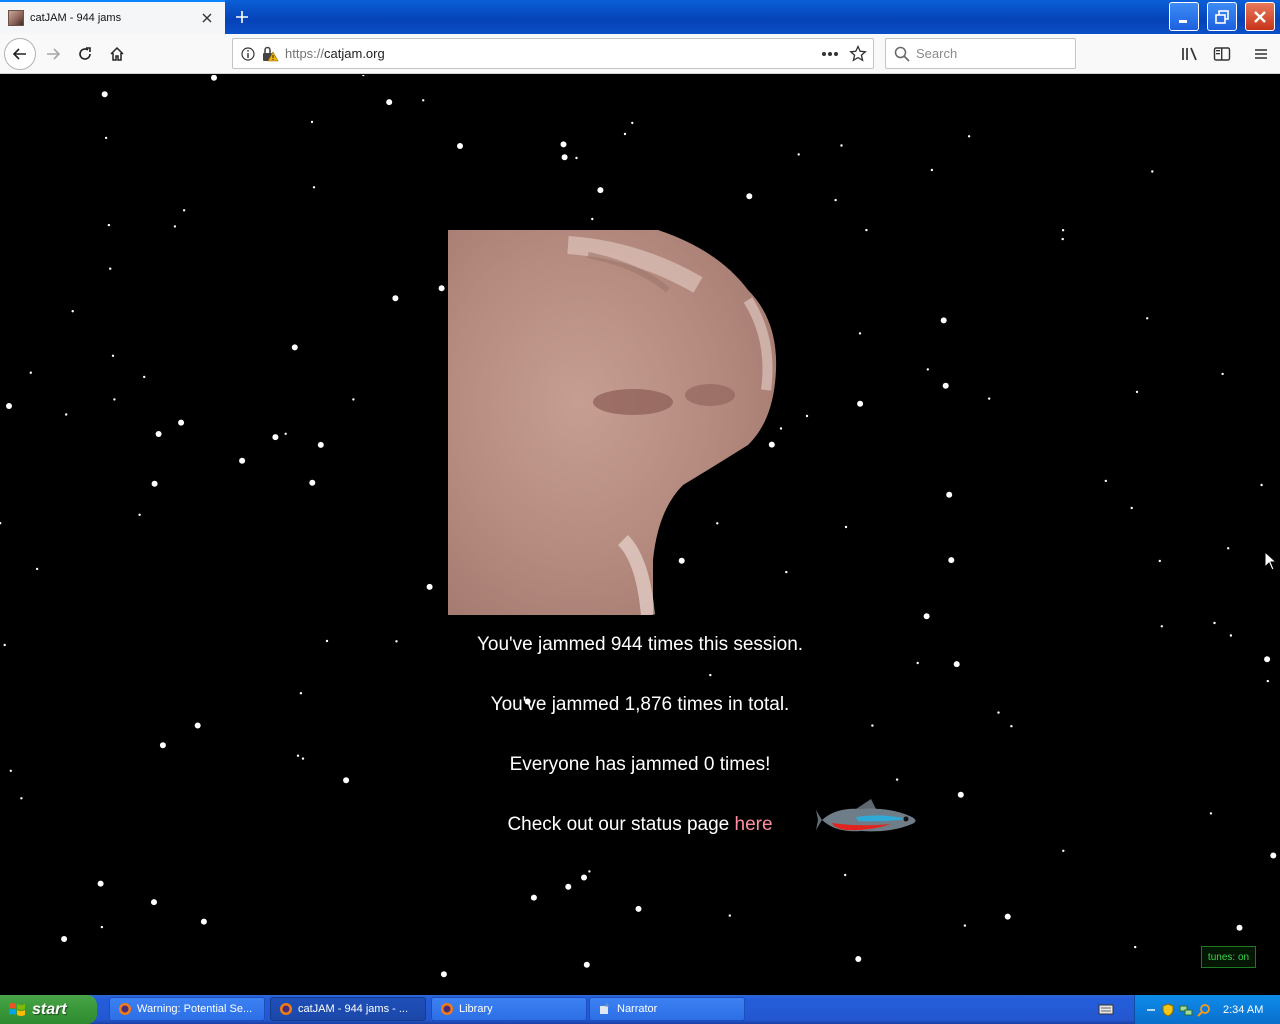 Image resolution: width=1280 pixels, height=1024 pixels. What do you see at coordinates (53, 54) in the screenshot?
I see `forward-button` at bounding box center [53, 54].